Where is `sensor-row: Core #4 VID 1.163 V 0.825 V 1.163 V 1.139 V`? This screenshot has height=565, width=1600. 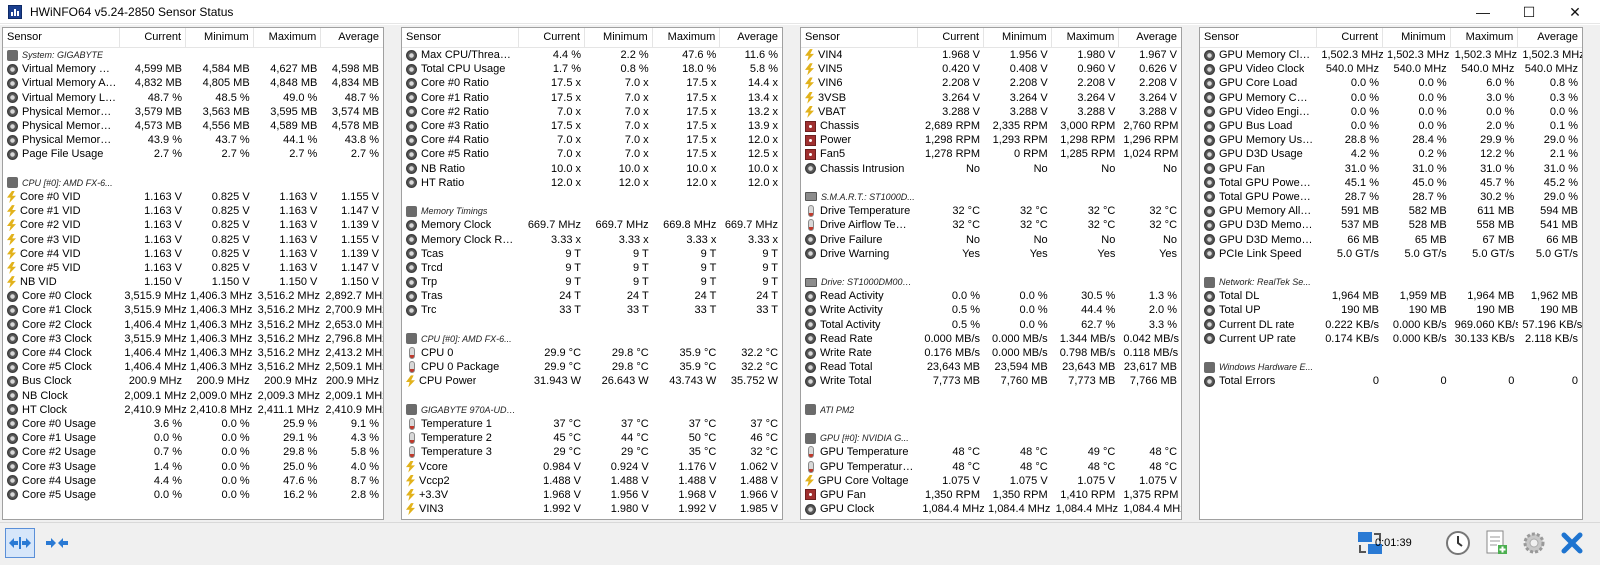 sensor-row: Core #4 VID 1.163 V 0.825 V 1.163 V 1.139 V is located at coordinates (193, 254).